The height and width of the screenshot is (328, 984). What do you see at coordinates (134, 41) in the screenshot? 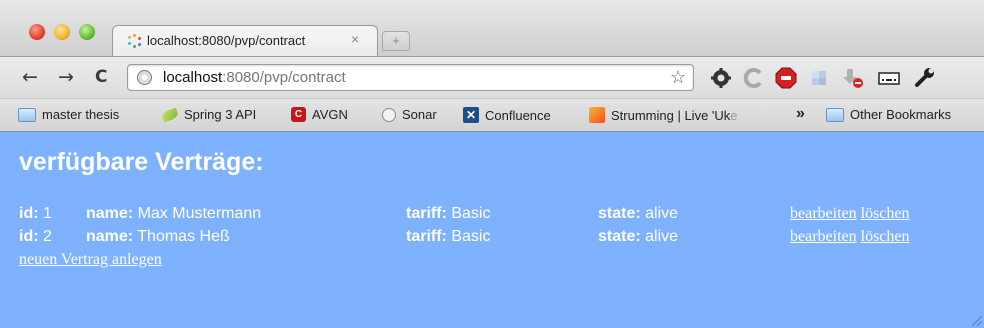
I see `loading-favicon-icon` at bounding box center [134, 41].